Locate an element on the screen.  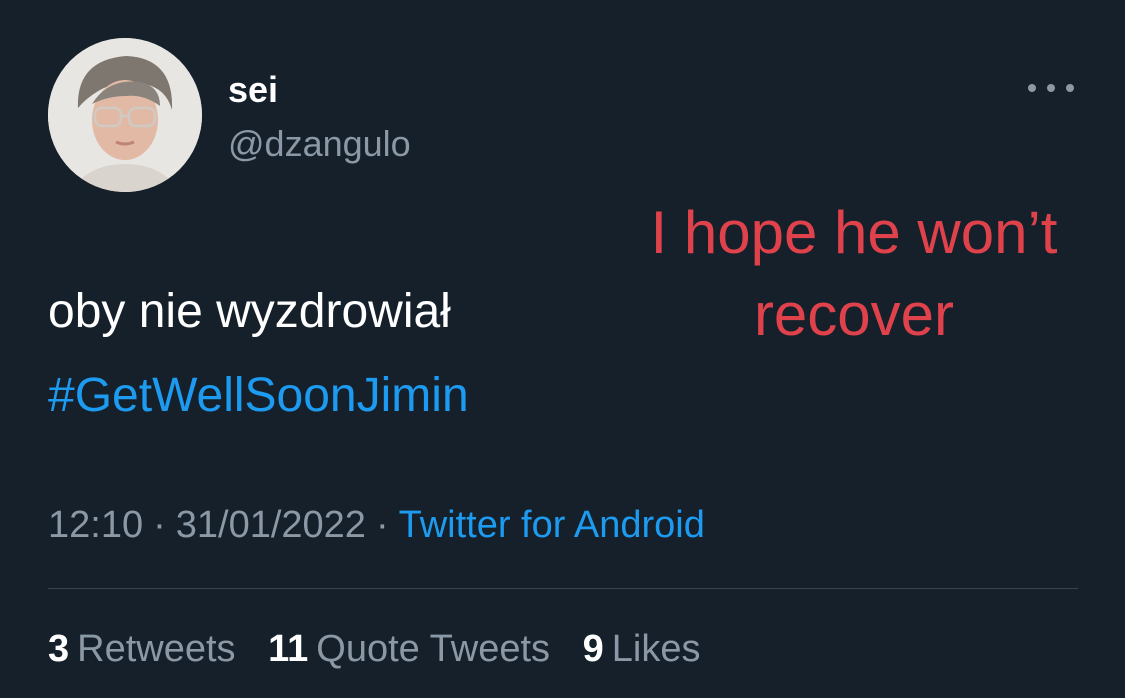
quote-tweets-count: 11 is located at coordinates (288, 649).